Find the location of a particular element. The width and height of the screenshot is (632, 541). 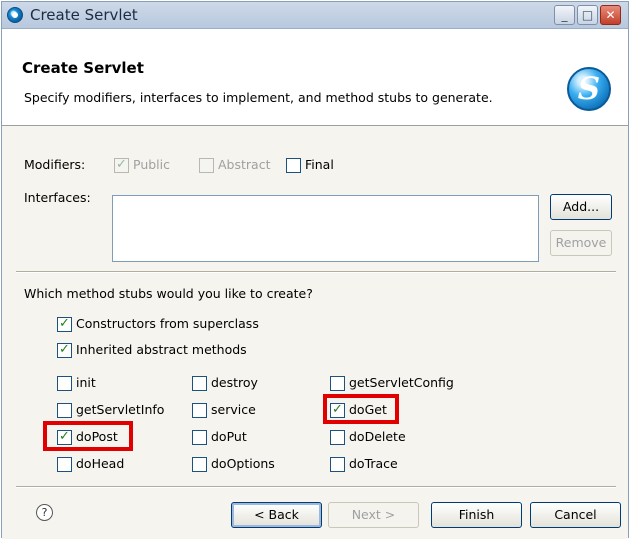

destroy-checkbox is located at coordinates (199, 383).